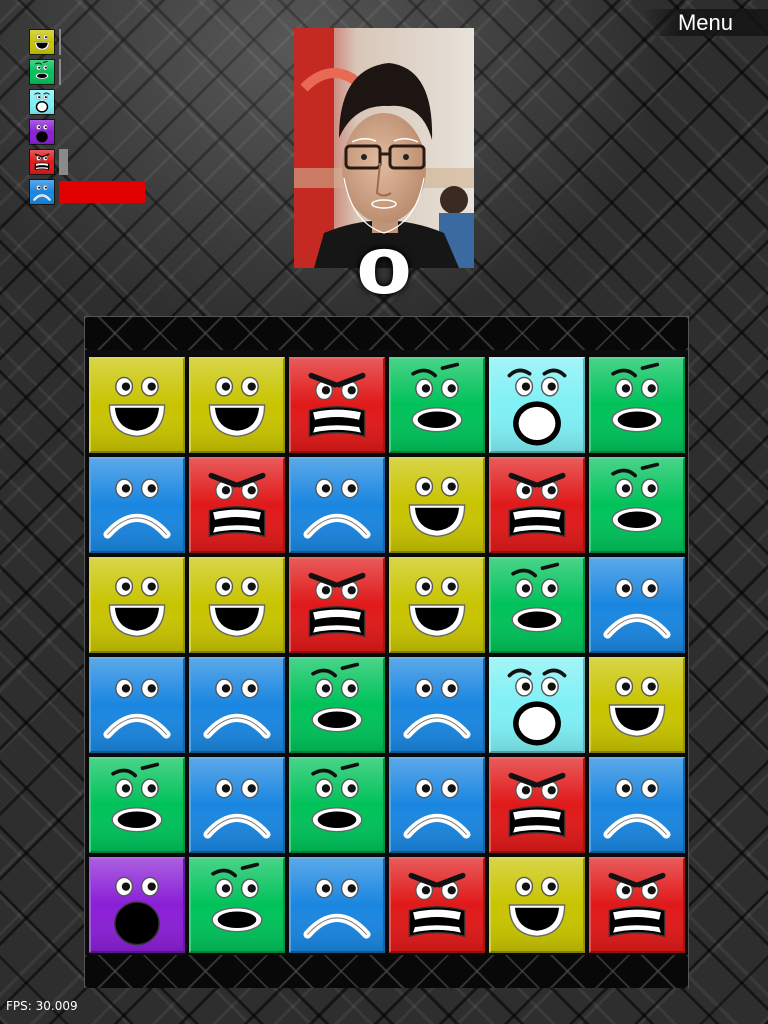  What do you see at coordinates (99, 162) in the screenshot?
I see `meter-angry` at bounding box center [99, 162].